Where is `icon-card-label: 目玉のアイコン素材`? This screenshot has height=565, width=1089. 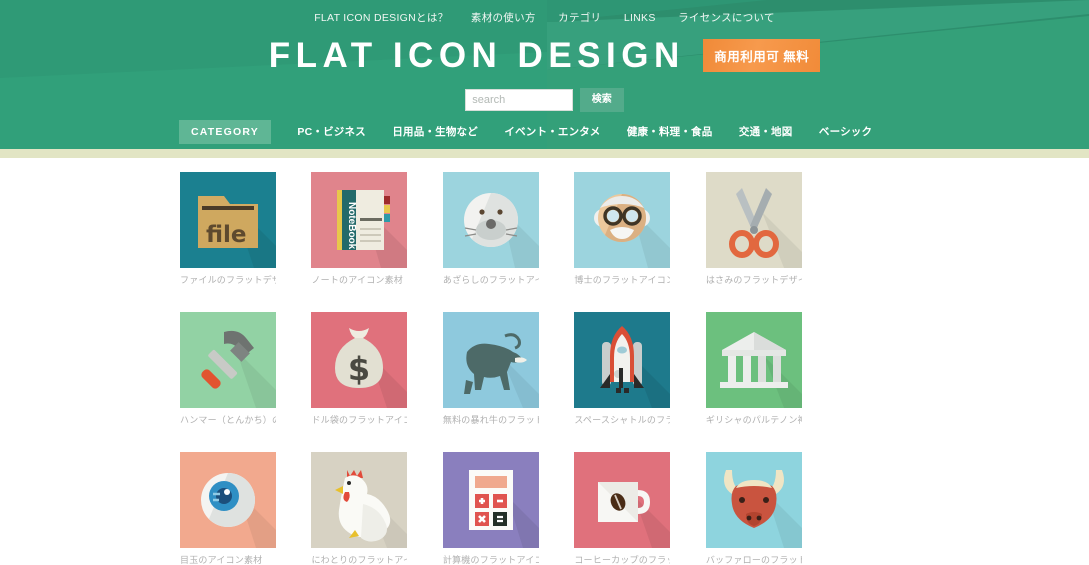 icon-card-label: 目玉のアイコン素材 is located at coordinates (221, 560).